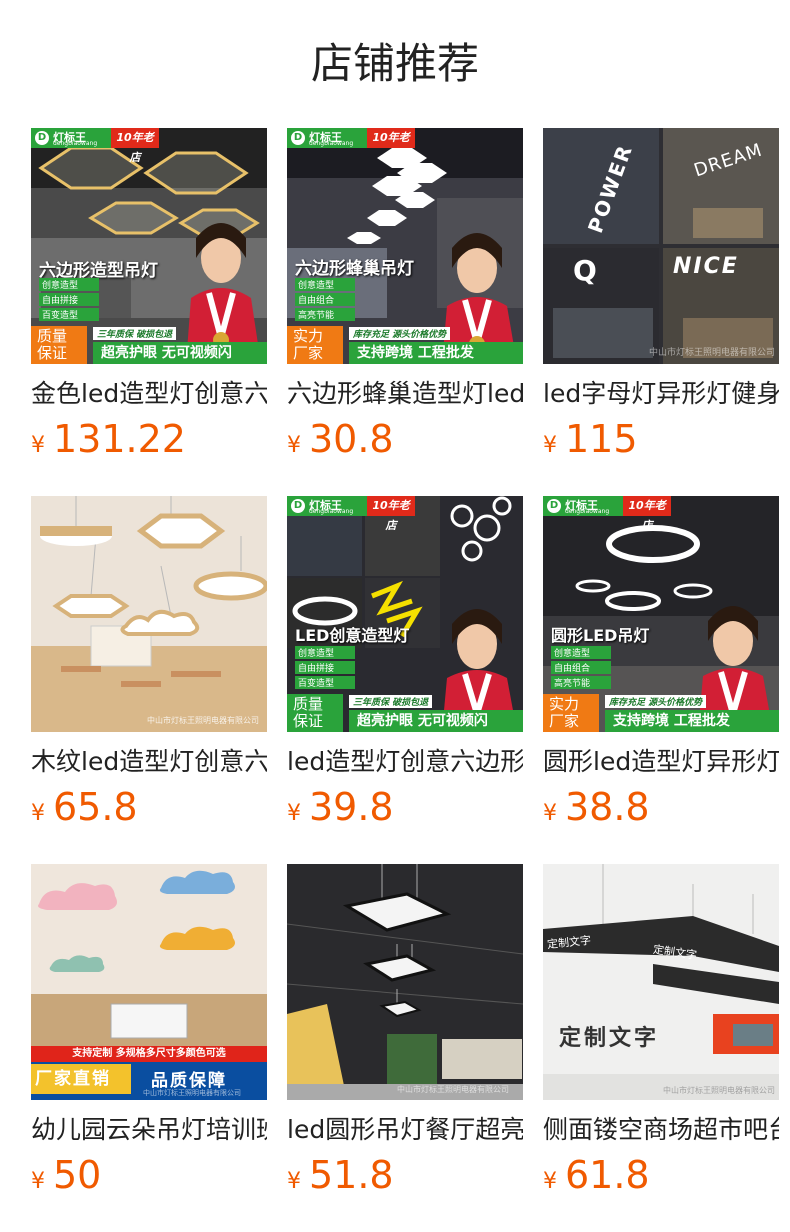 This screenshot has height=1232, width=790. I want to click on product-title: 幼儿园云朵吊灯培训班, so click(149, 1130).